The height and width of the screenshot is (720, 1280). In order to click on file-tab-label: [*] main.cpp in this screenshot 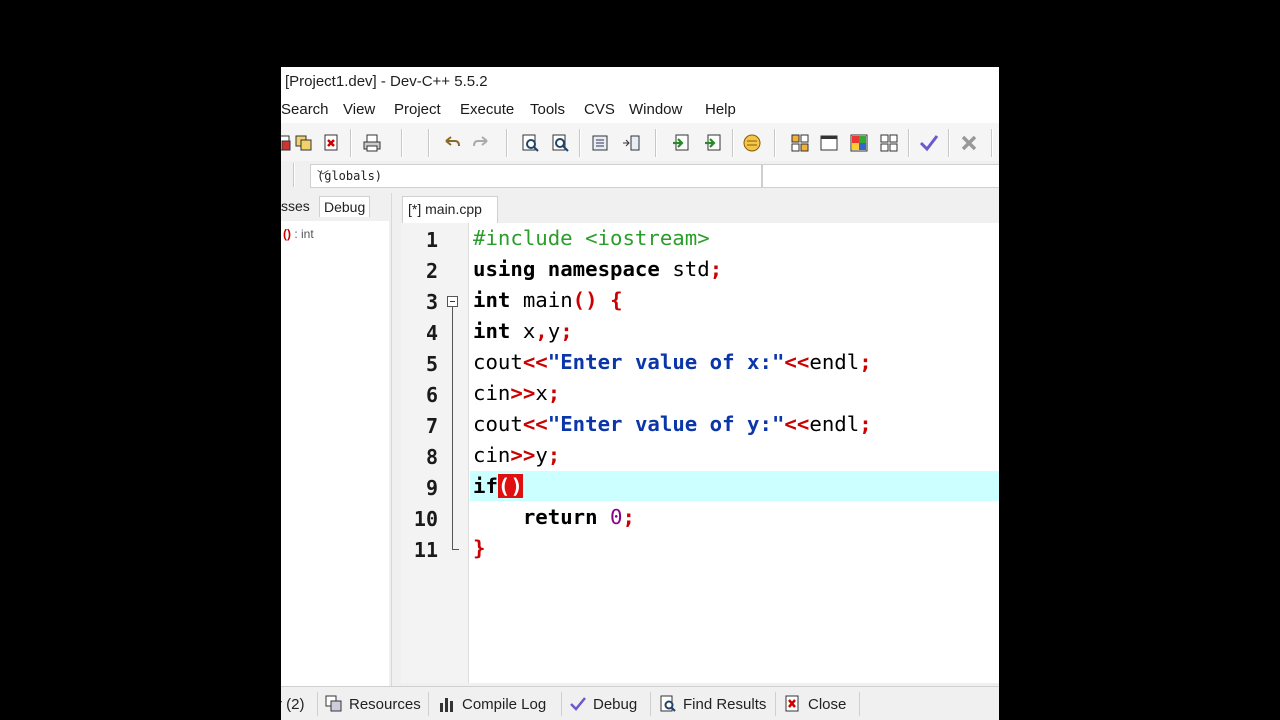, I will do `click(445, 209)`.